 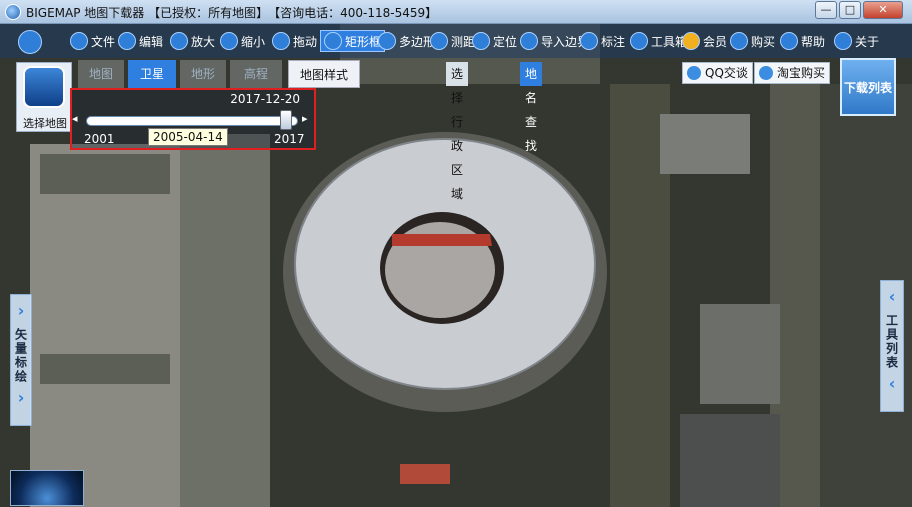 What do you see at coordinates (792, 73) in the screenshot?
I see `taobao-buy-button: 淘宝购买` at bounding box center [792, 73].